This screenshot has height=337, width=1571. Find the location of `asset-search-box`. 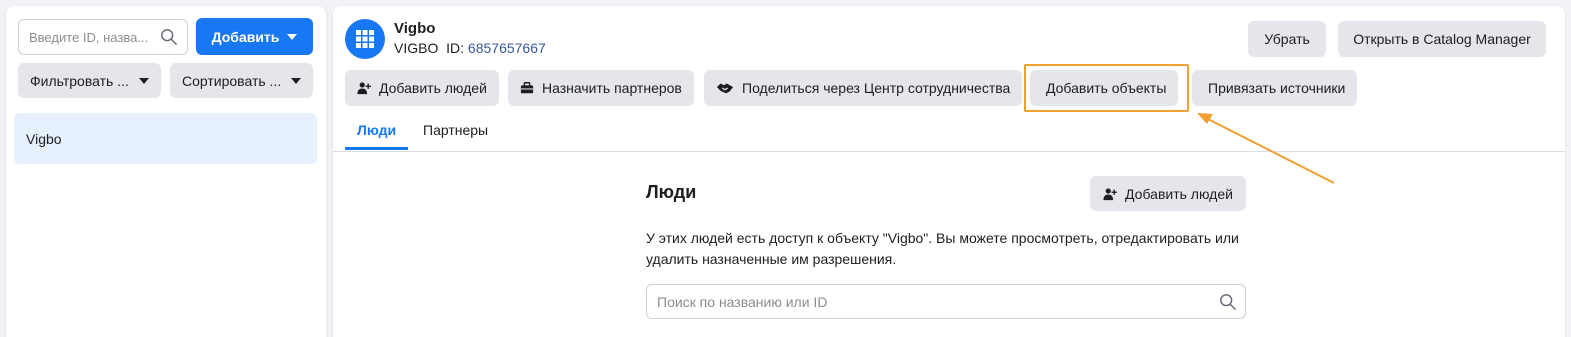

asset-search-box is located at coordinates (103, 37).